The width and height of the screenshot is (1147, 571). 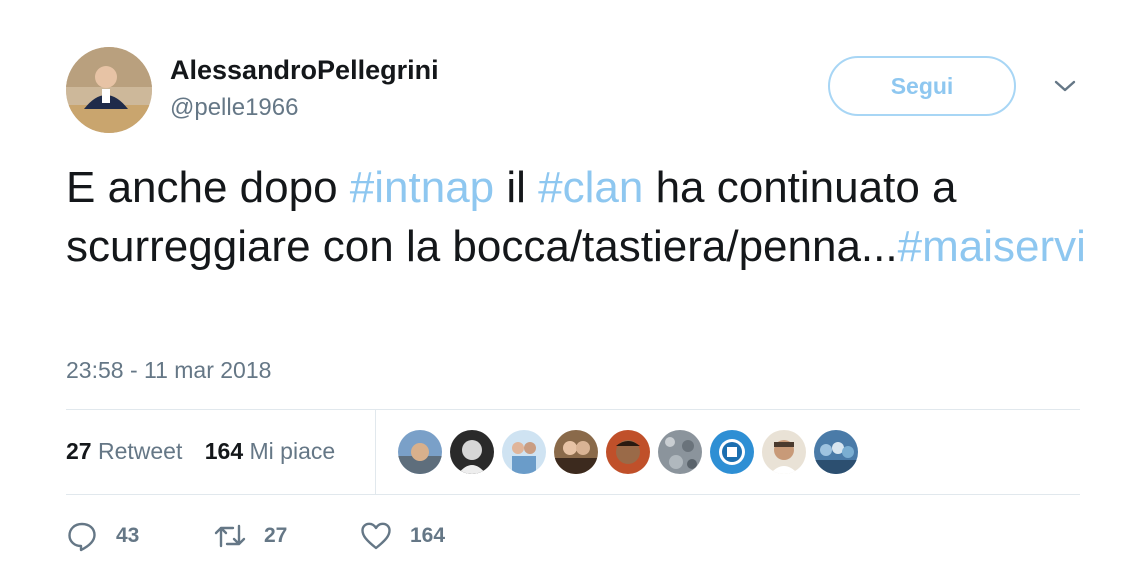 What do you see at coordinates (230, 536) in the screenshot?
I see `retweet-icon` at bounding box center [230, 536].